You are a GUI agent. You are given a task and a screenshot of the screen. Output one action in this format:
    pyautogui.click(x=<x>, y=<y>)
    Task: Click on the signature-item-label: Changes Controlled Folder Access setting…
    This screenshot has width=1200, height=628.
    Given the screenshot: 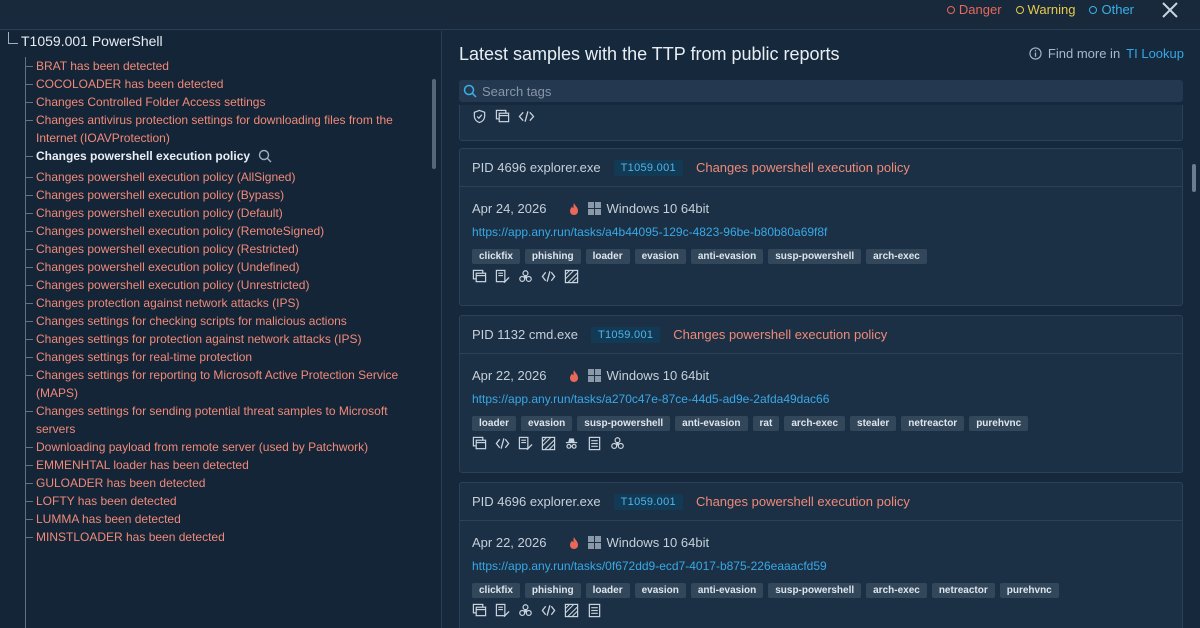 What is the action you would take?
    pyautogui.click(x=151, y=102)
    